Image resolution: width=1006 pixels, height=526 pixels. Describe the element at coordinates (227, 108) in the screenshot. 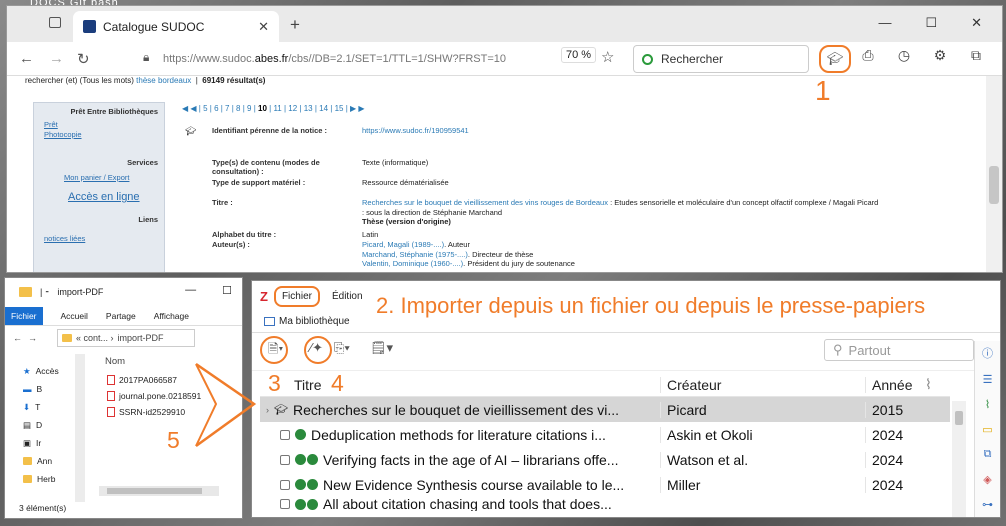

I see `pager-7: 7` at that location.